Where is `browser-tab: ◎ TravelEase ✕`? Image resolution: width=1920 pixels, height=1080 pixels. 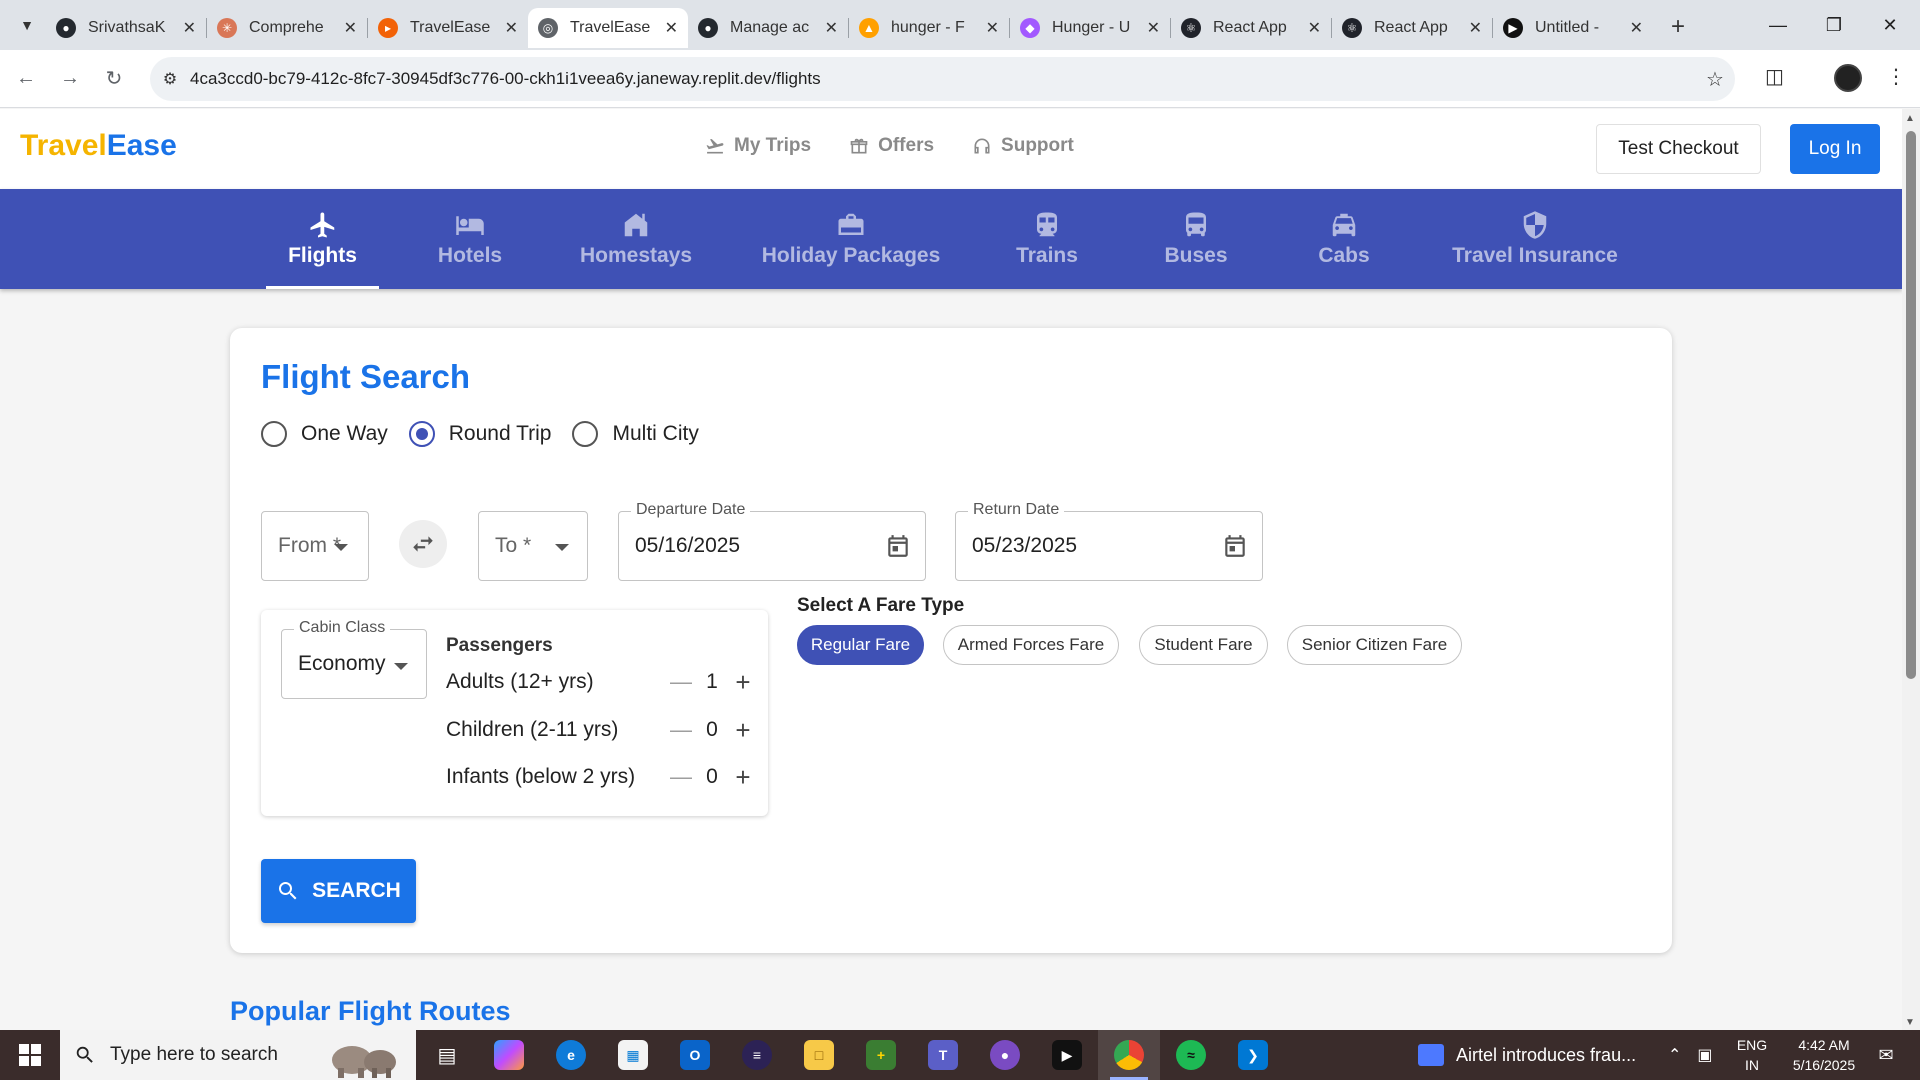
browser-tab: ◎ TravelEase ✕ is located at coordinates (608, 28).